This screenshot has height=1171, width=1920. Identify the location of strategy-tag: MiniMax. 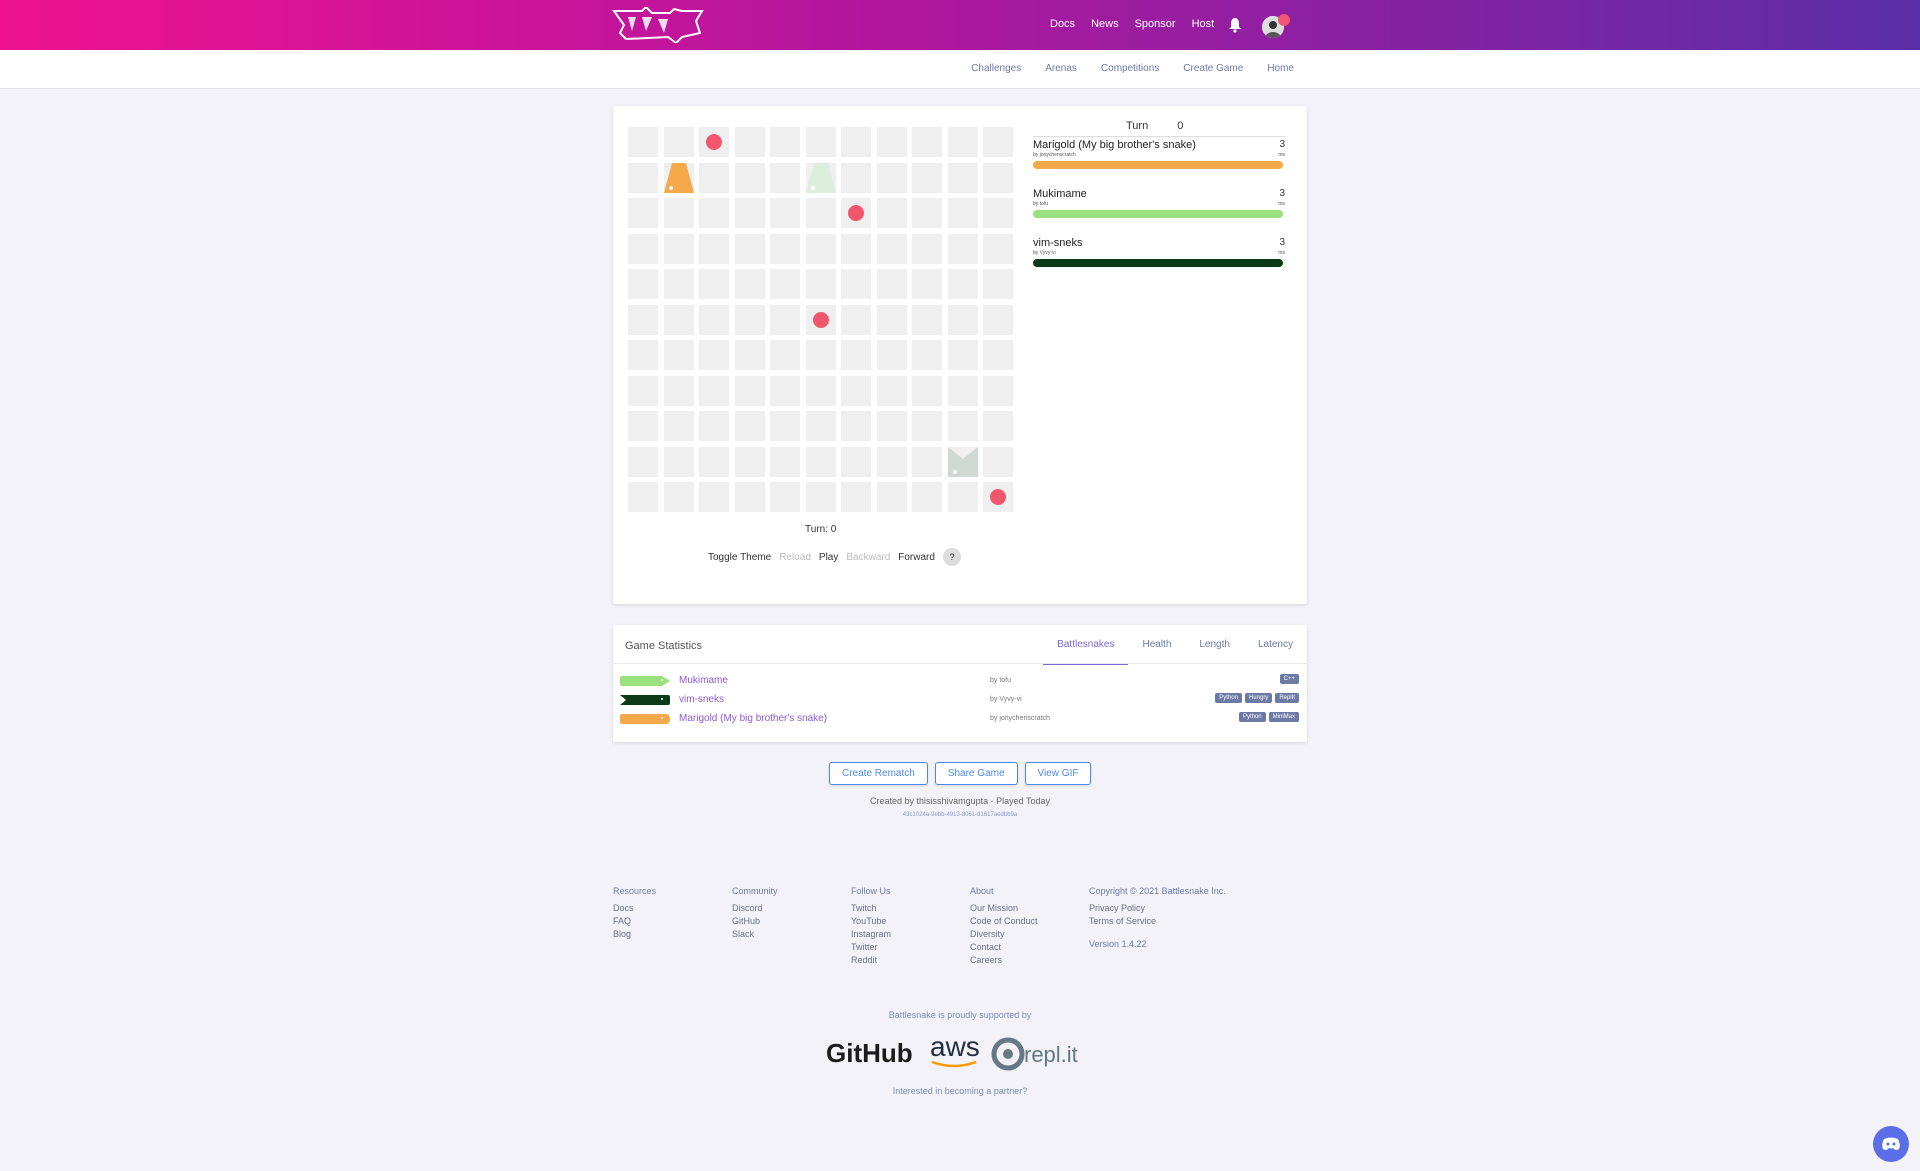
(1283, 717).